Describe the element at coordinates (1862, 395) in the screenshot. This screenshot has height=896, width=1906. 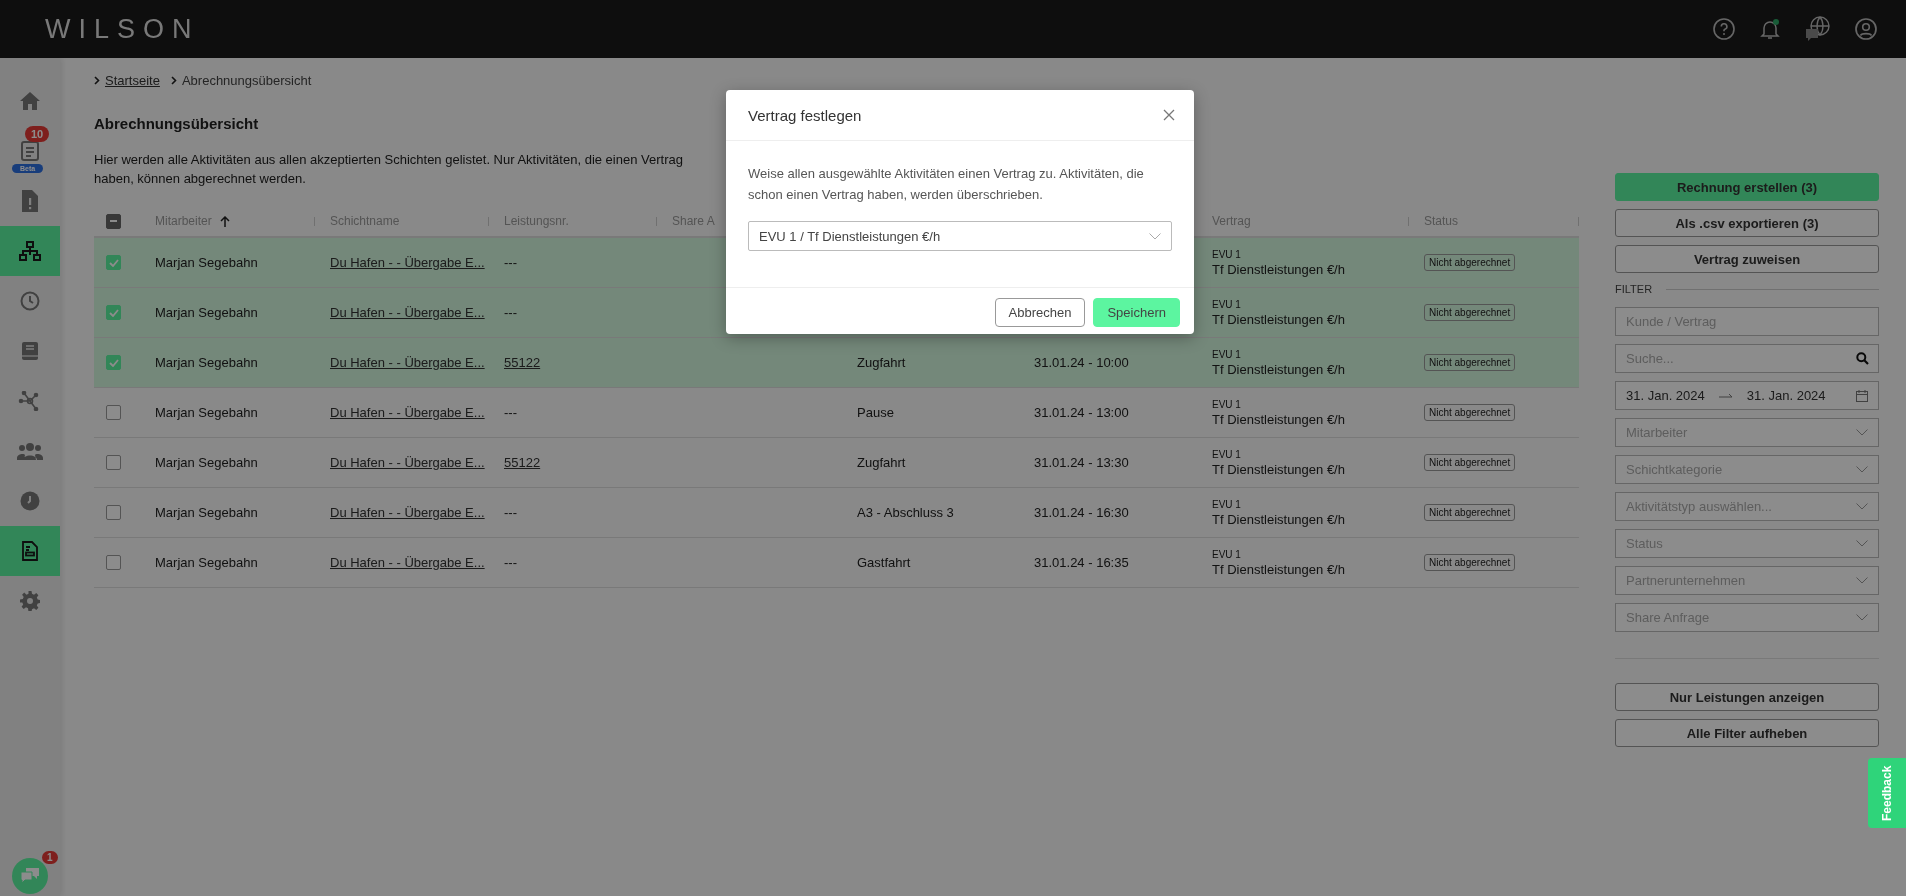
I see `calendar-icon` at that location.